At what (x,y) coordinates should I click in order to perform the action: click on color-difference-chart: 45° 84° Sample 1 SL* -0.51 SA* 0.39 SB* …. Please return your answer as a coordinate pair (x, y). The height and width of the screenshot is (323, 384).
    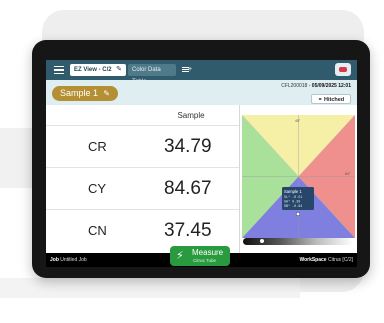
    Looking at the image, I should click on (298, 176).